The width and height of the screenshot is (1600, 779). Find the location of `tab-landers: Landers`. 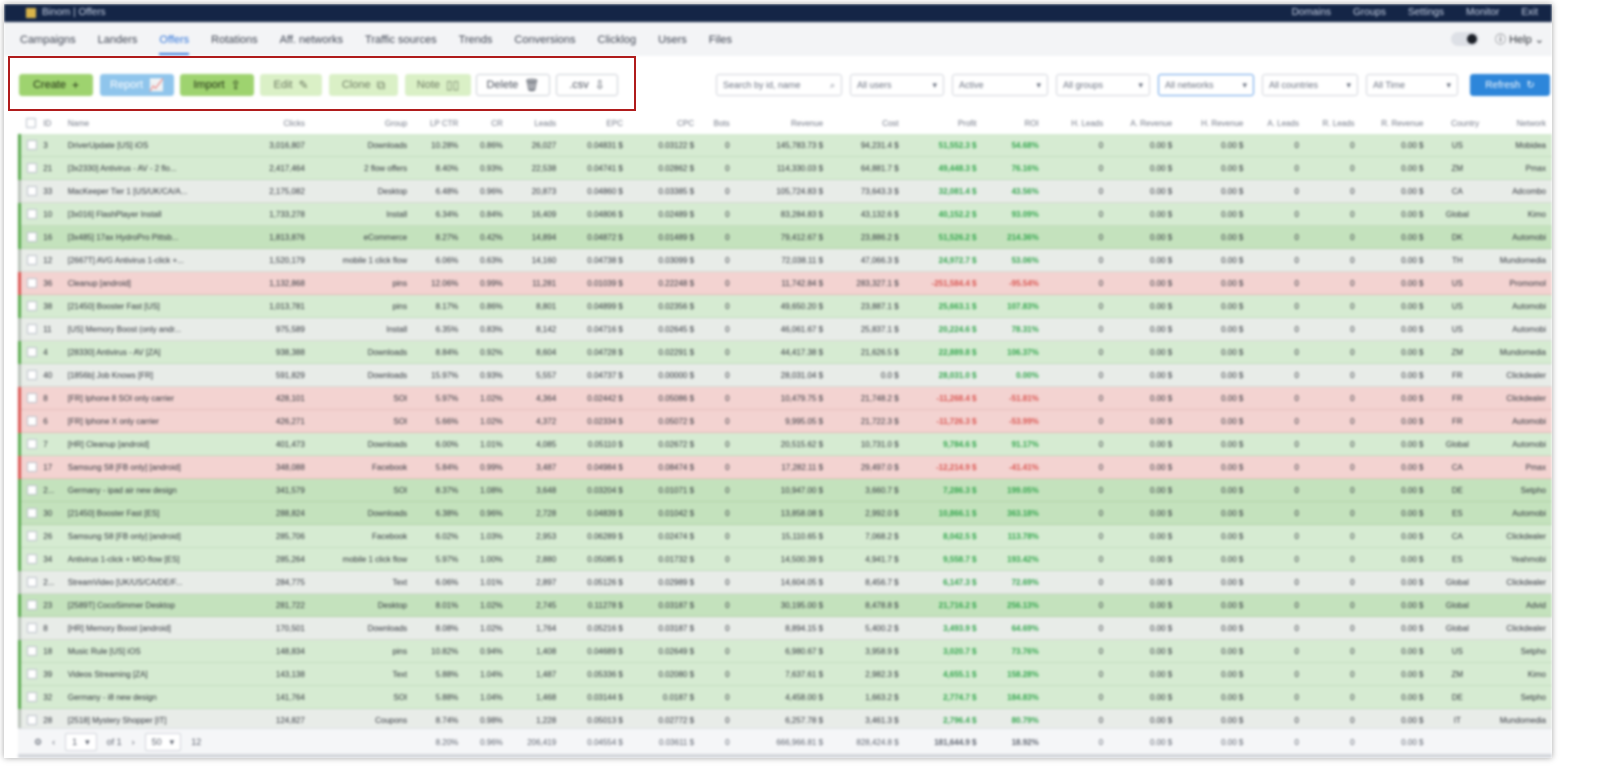

tab-landers: Landers is located at coordinates (118, 38).